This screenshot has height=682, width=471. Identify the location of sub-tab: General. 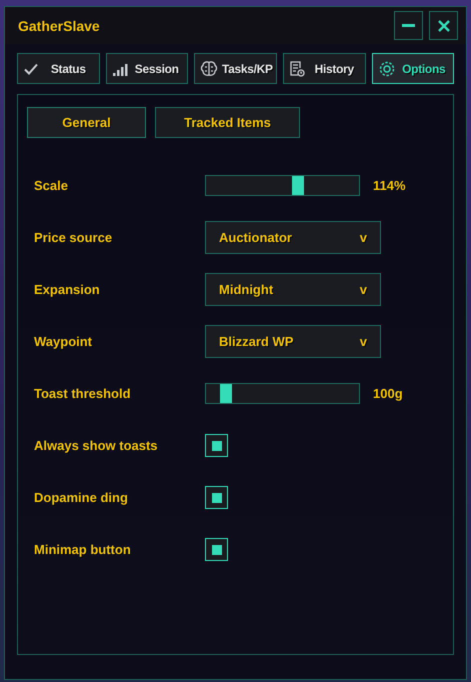
(86, 122).